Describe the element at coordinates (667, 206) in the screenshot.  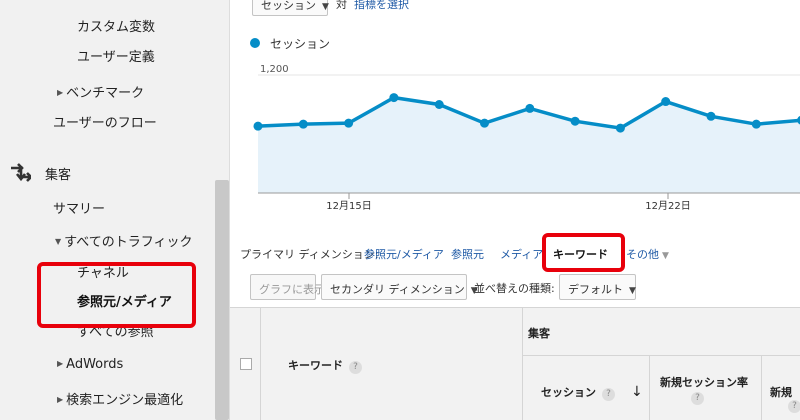
I see `x-tick-label: 12月22日` at that location.